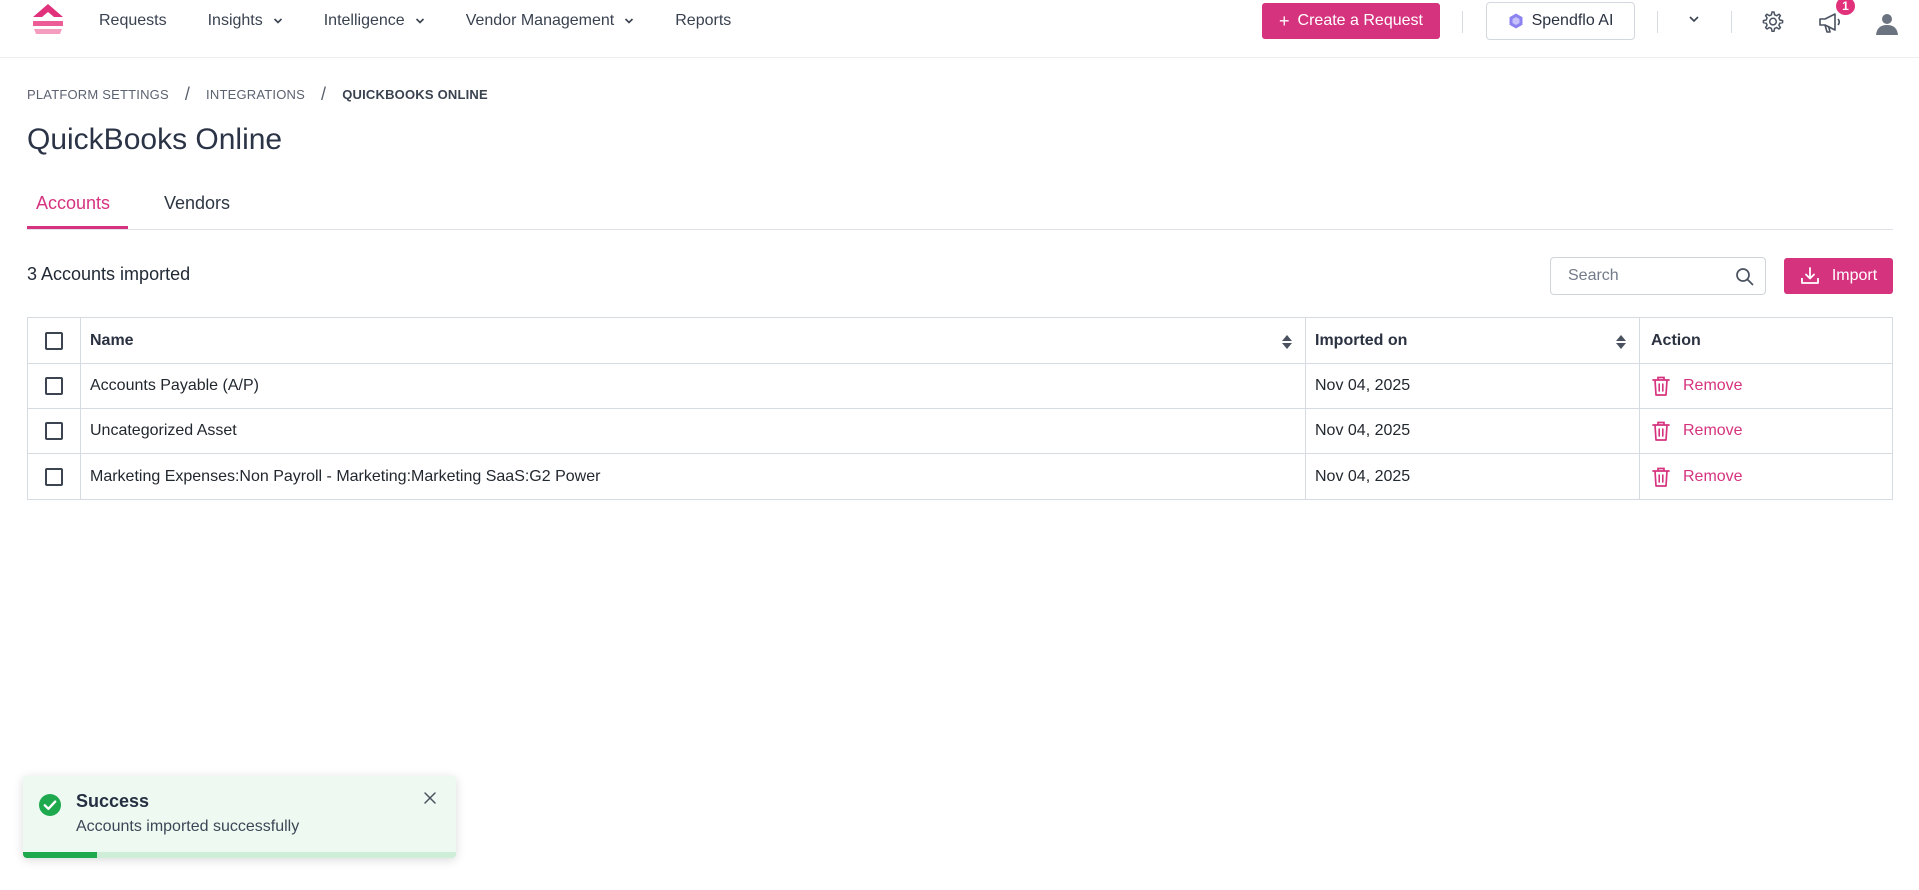 The image size is (1919, 890). What do you see at coordinates (235, 20) in the screenshot?
I see `nav-item-label: Insights` at bounding box center [235, 20].